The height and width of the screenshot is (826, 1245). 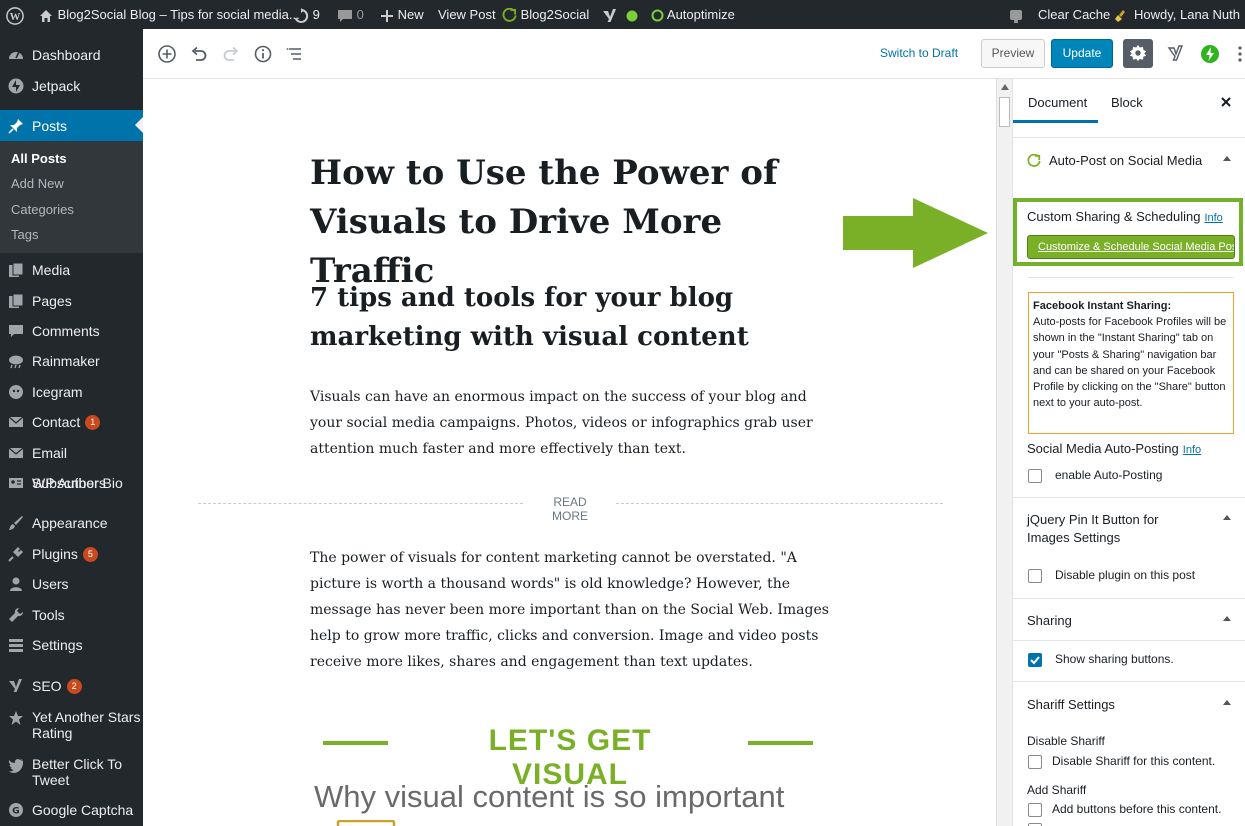 I want to click on social-autopost-info-link: Info, so click(x=1192, y=450).